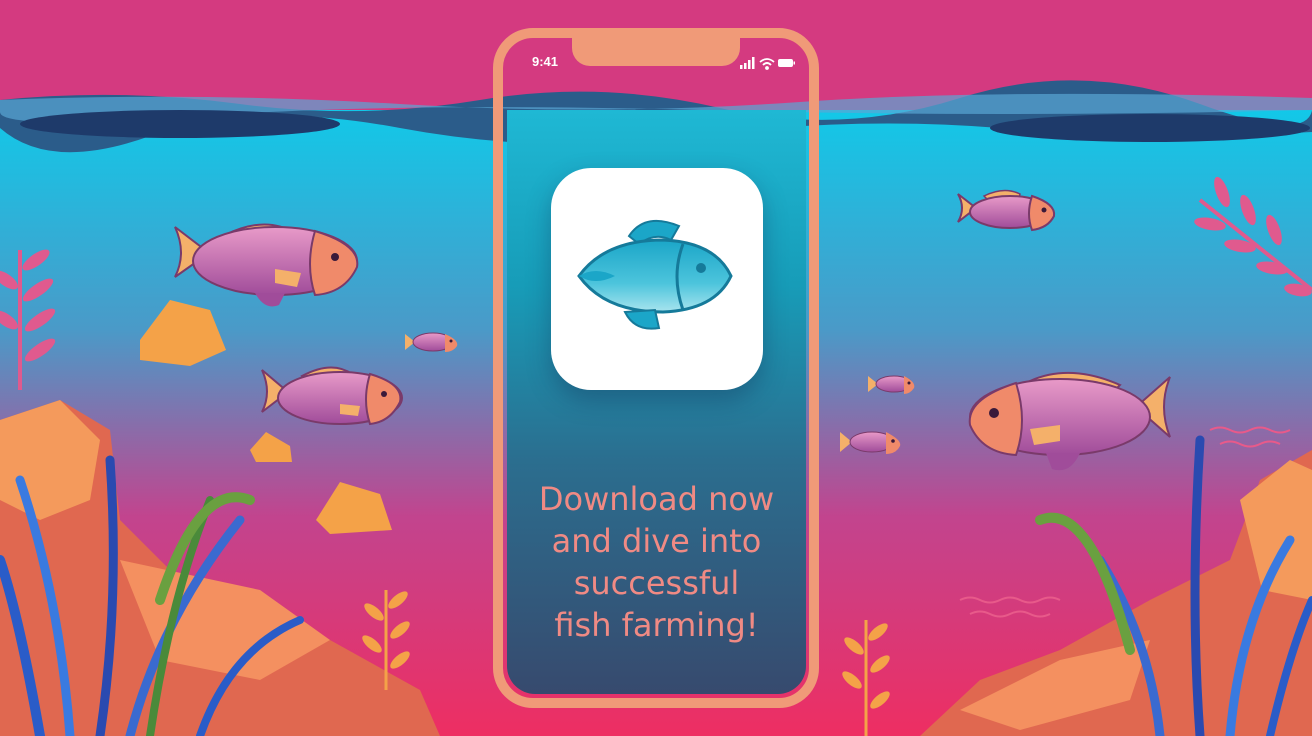  I want to click on surface-shadow, so click(180, 124).